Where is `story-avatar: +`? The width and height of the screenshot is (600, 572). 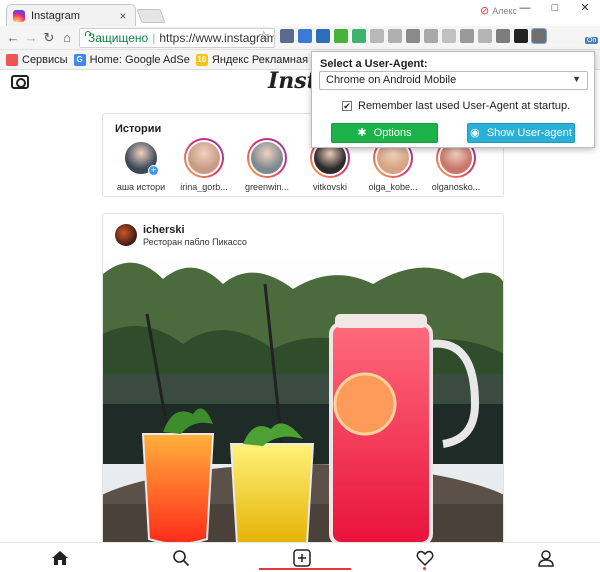
story-avatar: + is located at coordinates (141, 158).